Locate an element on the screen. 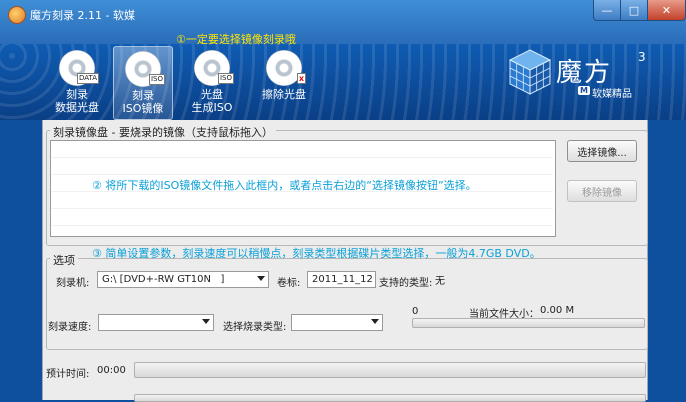 Image resolution: width=686 pixels, height=402 pixels. logo-subtitle: 软媒精品 is located at coordinates (612, 94).